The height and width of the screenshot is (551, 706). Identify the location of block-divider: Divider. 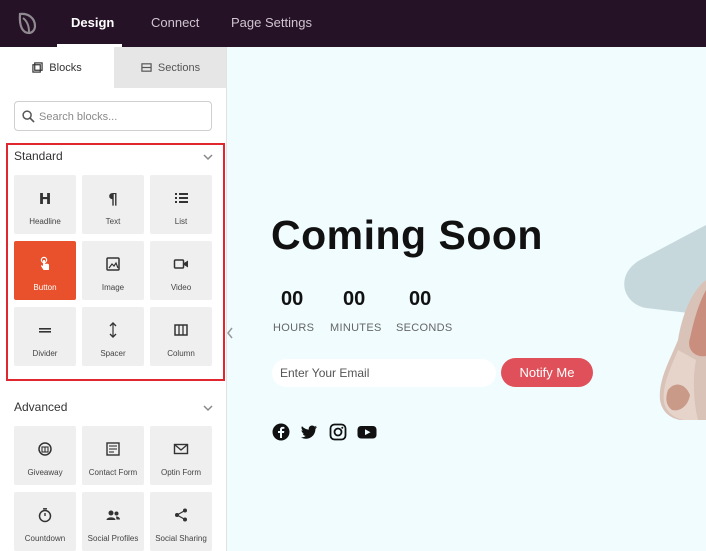
(45, 336).